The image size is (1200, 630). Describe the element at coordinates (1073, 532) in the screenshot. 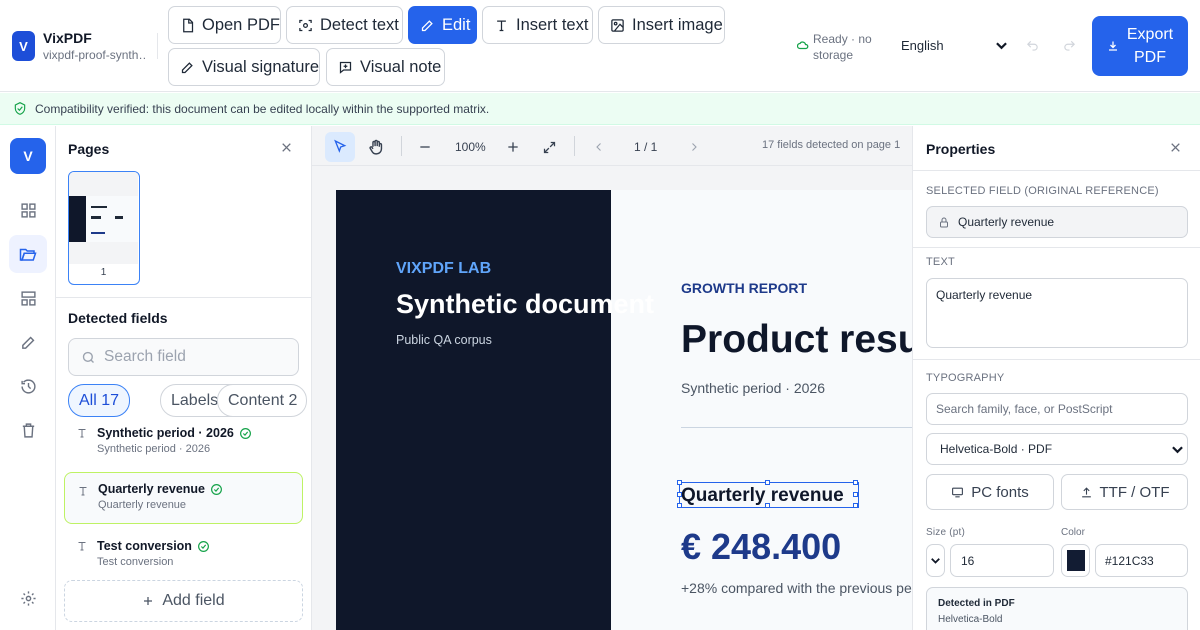

I see `color-label: Color` at that location.